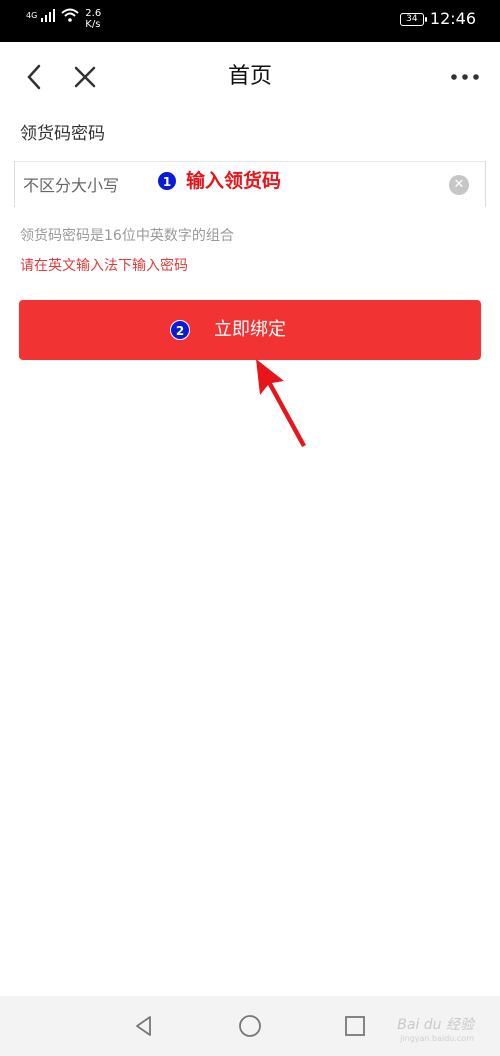  I want to click on network-type: 4G, so click(32, 15).